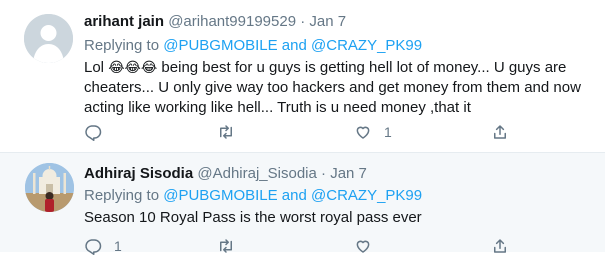 The width and height of the screenshot is (605, 257). I want to click on like-button, so click(369, 246).